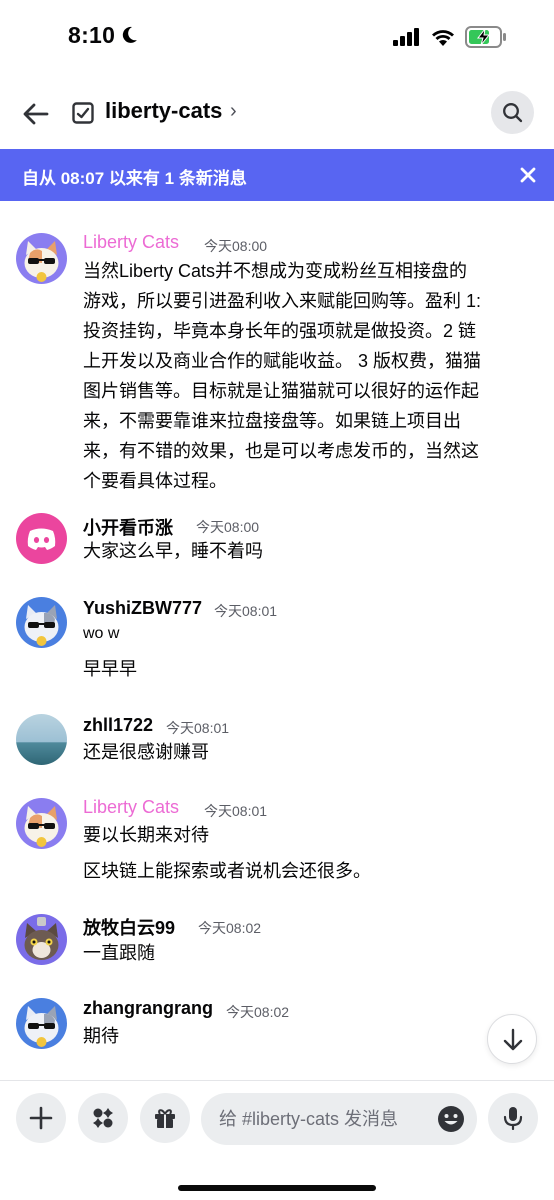 The image size is (554, 1200). I want to click on forum-channel-icon, so click(83, 113).